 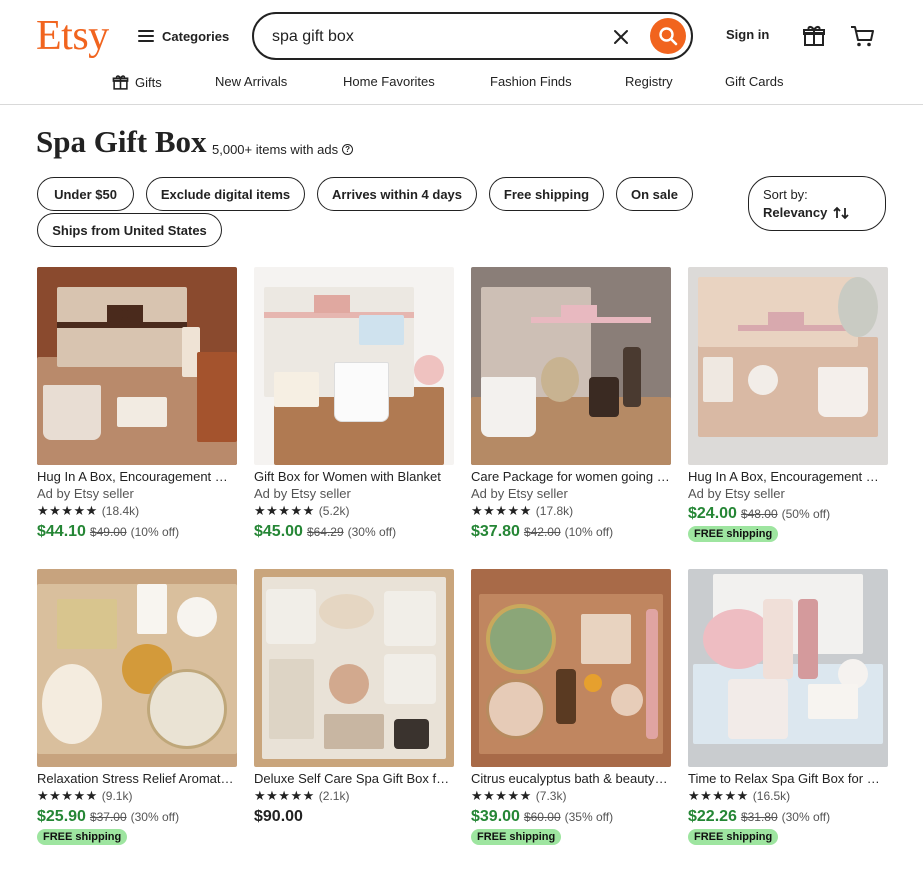 What do you see at coordinates (137, 511) in the screenshot?
I see `rating: ★★★★★ (18.4k)` at bounding box center [137, 511].